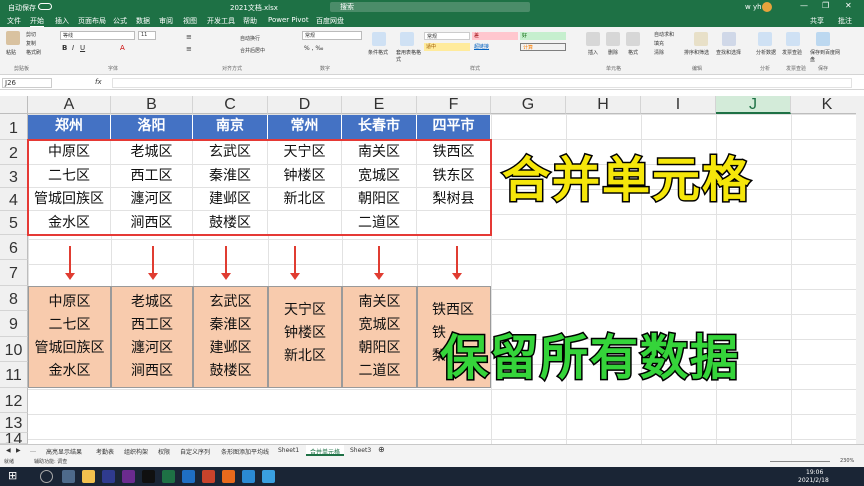 This screenshot has height=486, width=864. What do you see at coordinates (817, 21) in the screenshot?
I see `share-button: 共享` at bounding box center [817, 21].